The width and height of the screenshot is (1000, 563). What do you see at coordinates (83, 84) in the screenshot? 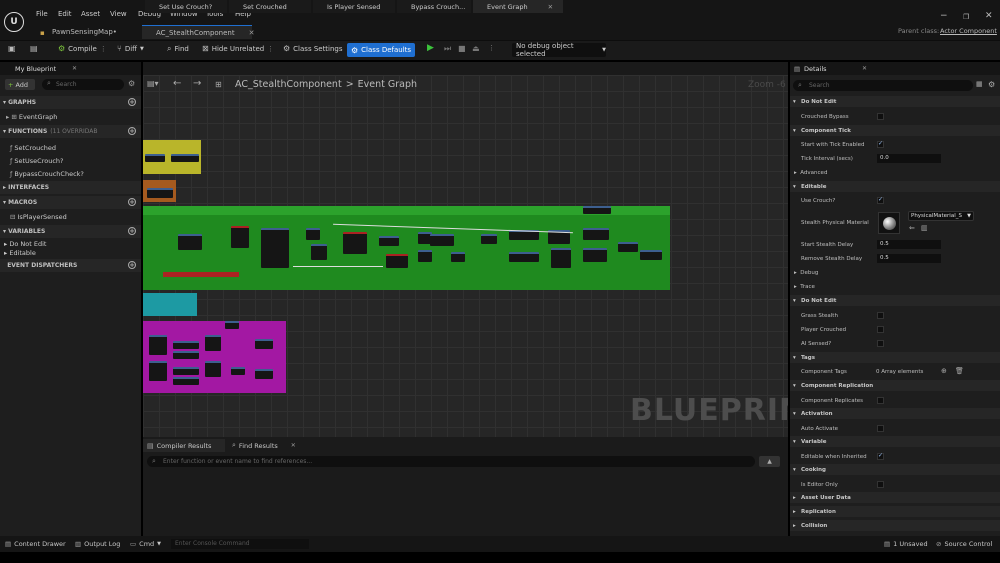
I see `blueprint-search-input: Search` at bounding box center [83, 84].